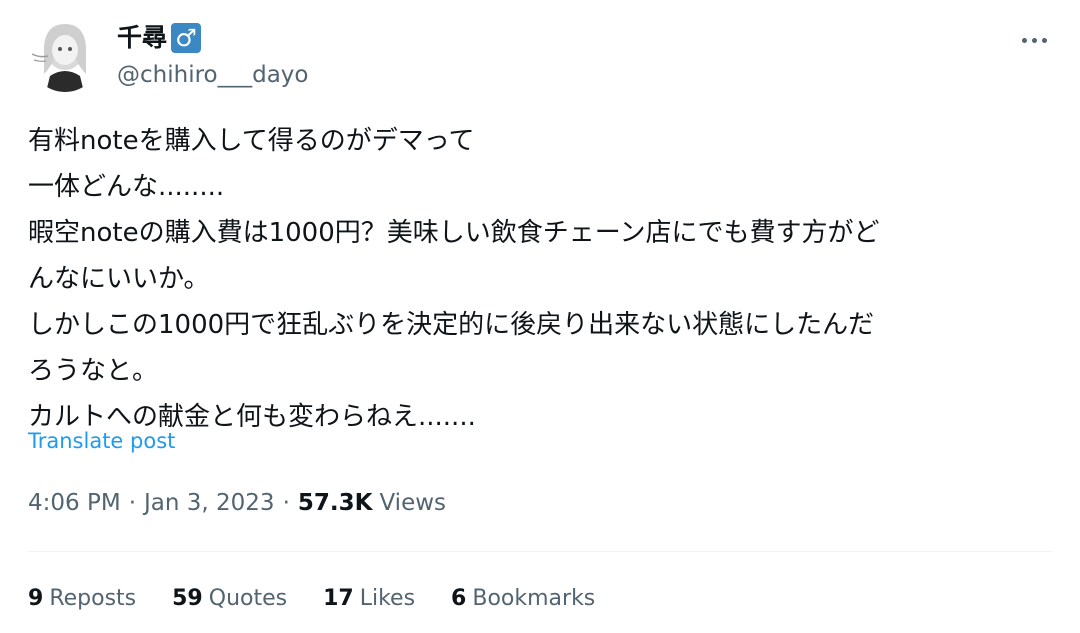 This screenshot has height=633, width=1080. What do you see at coordinates (412, 503) in the screenshot?
I see `views-label: Views` at bounding box center [412, 503].